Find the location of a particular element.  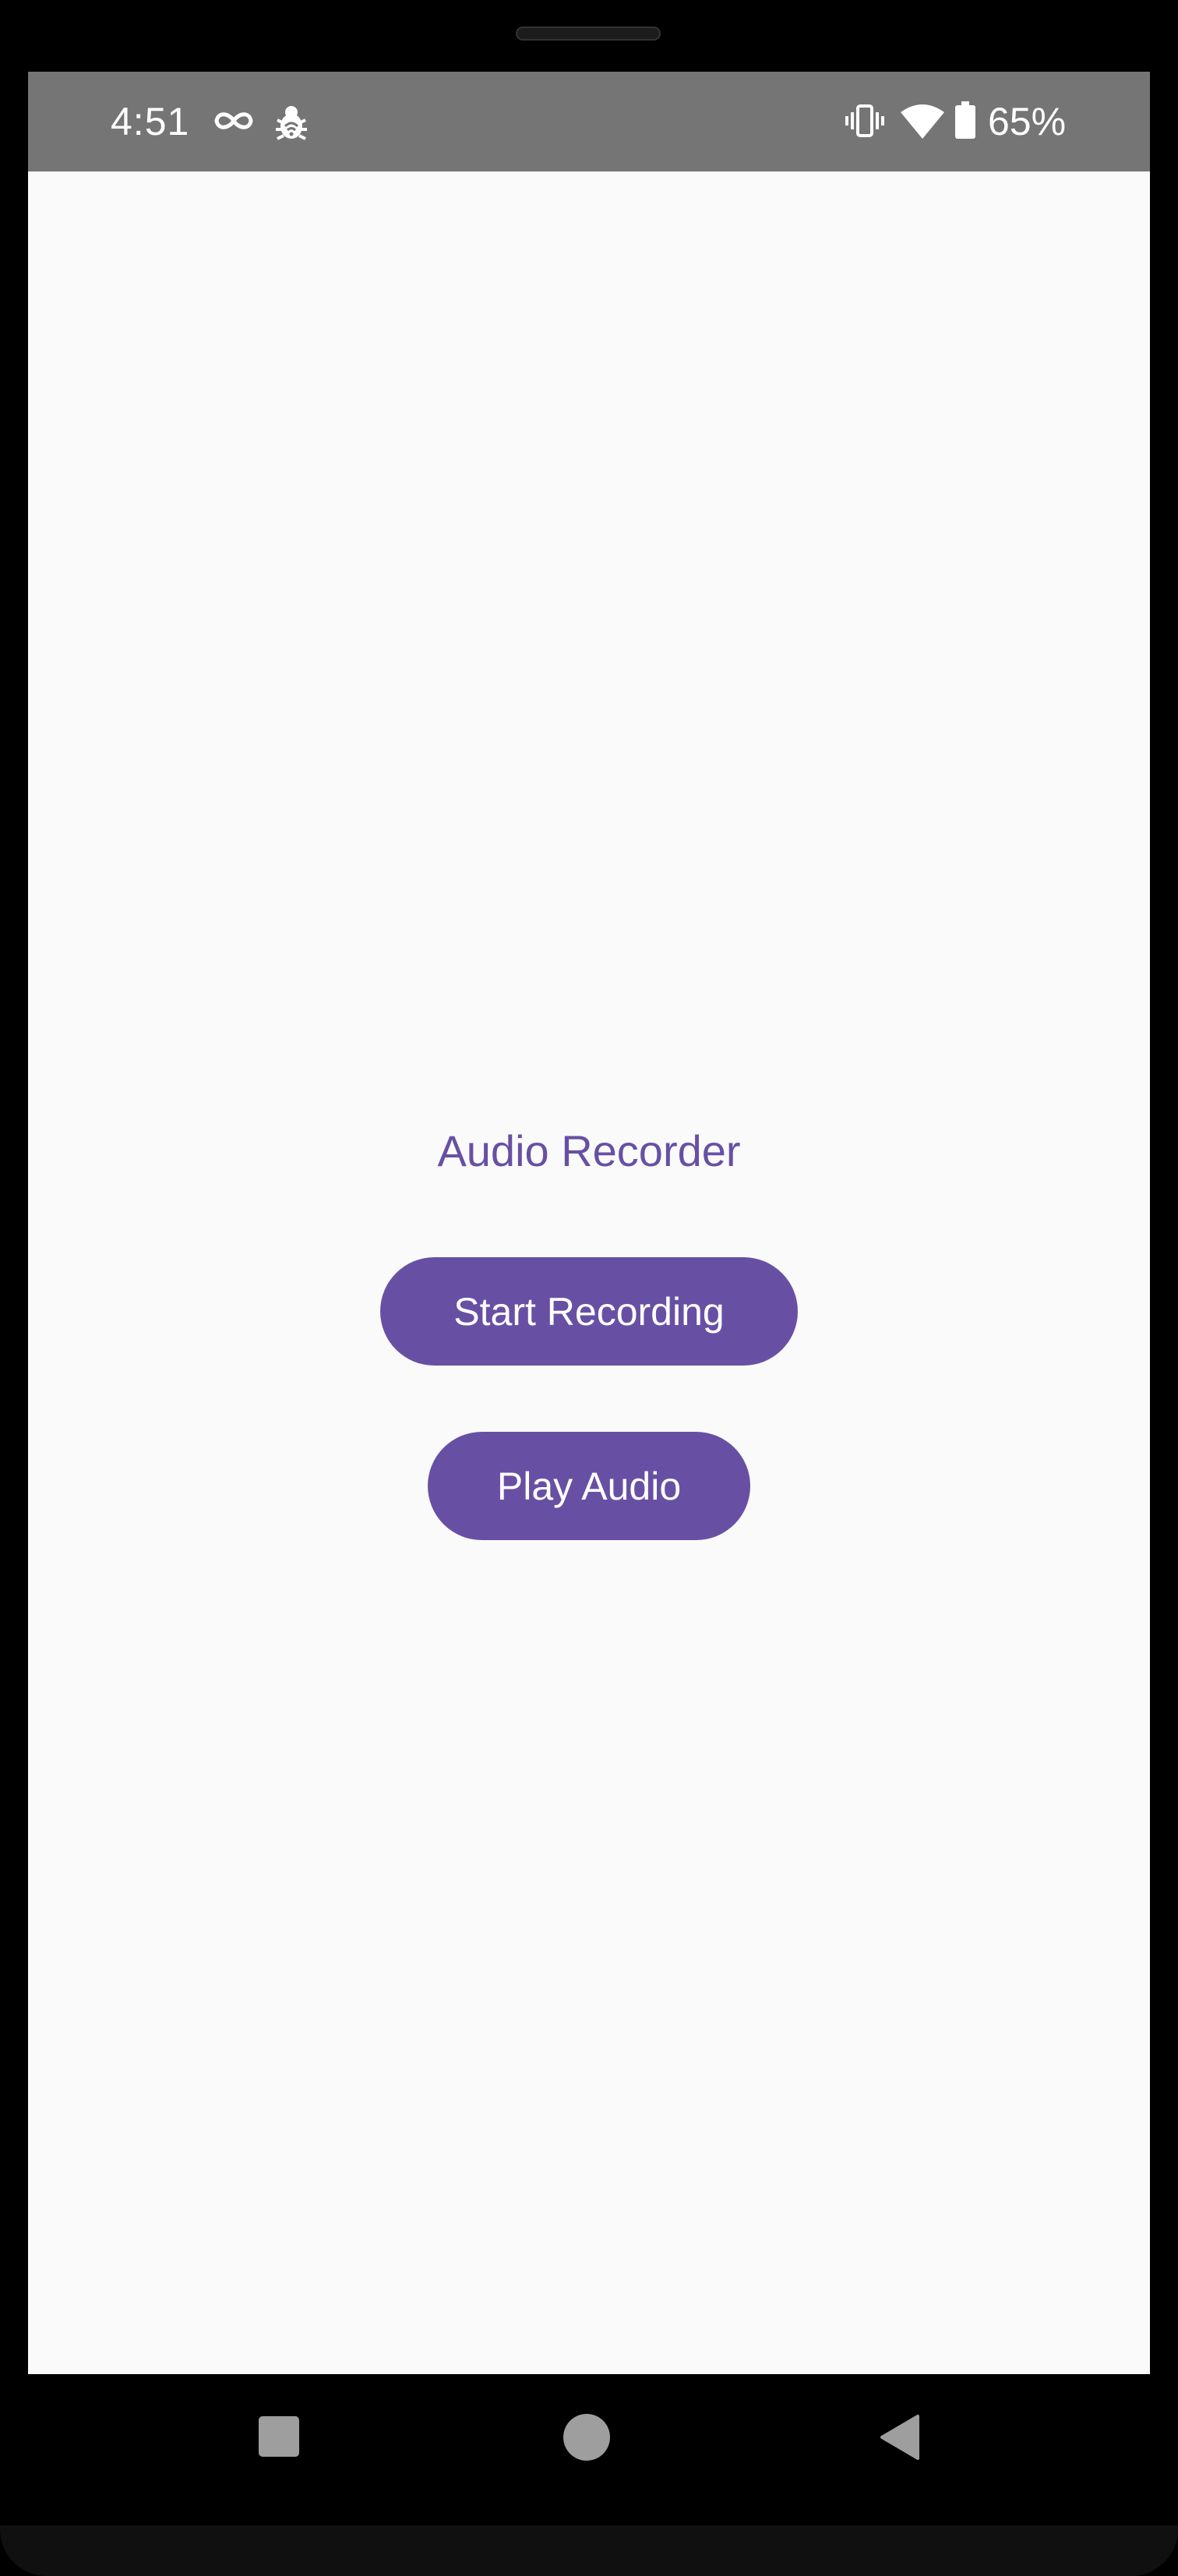

infinity-icon is located at coordinates (233, 120).